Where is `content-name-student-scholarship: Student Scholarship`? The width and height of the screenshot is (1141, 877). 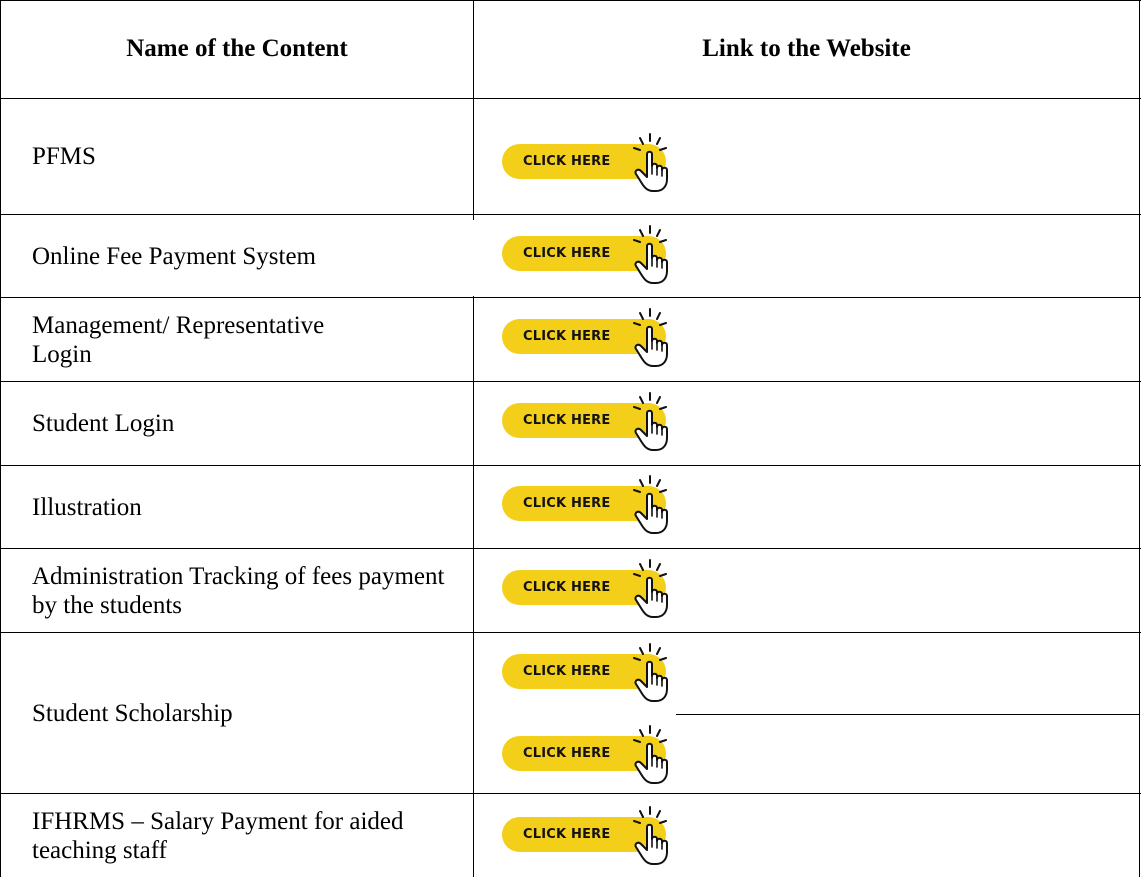
content-name-student-scholarship: Student Scholarship is located at coordinates (132, 713).